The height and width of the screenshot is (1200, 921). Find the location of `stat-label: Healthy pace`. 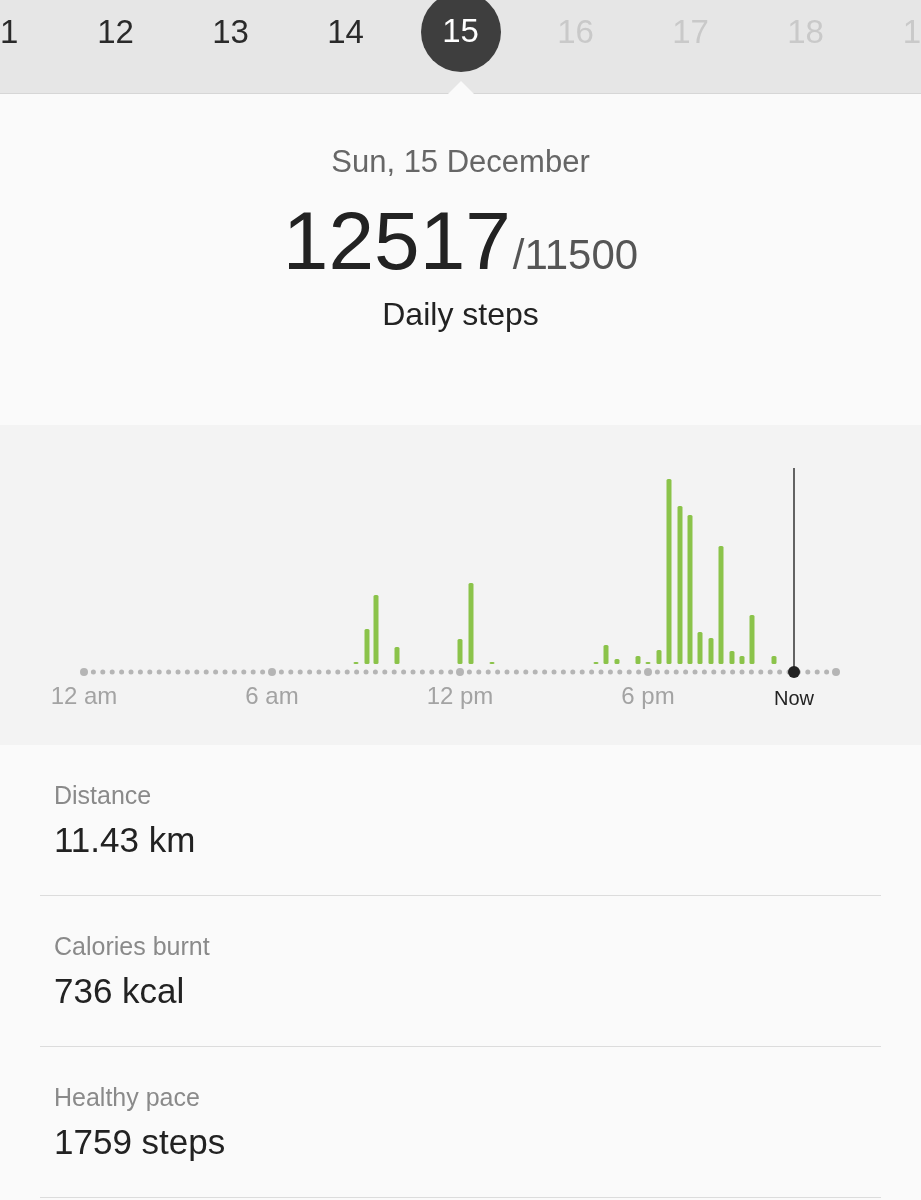

stat-label: Healthy pace is located at coordinates (127, 1097).